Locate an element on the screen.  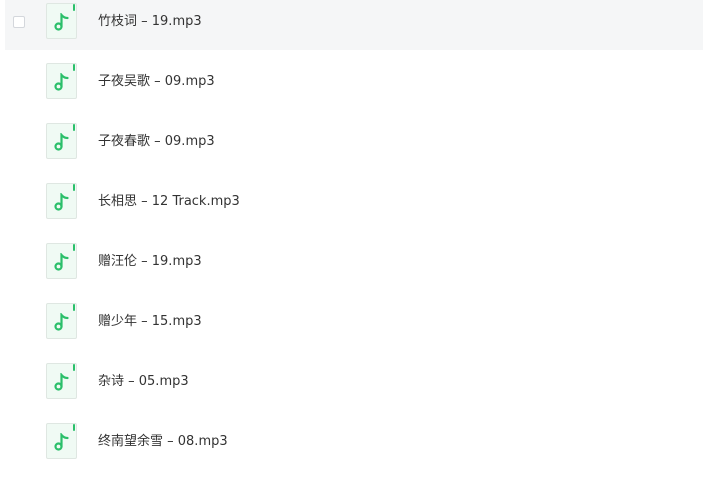
file-row: 赠汪伦 – 19.mp3 is located at coordinates (354, 265).